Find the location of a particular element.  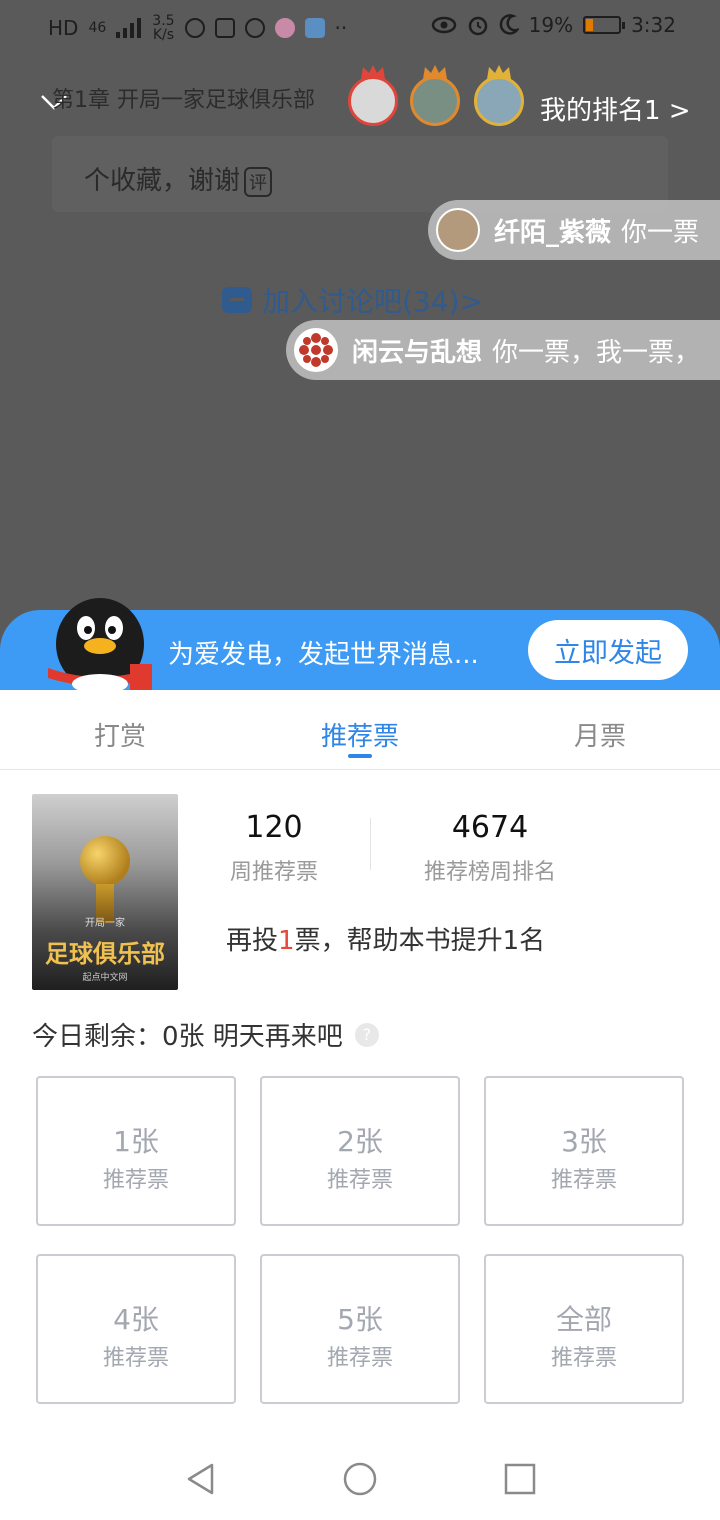

moon-icon is located at coordinates (509, 24).